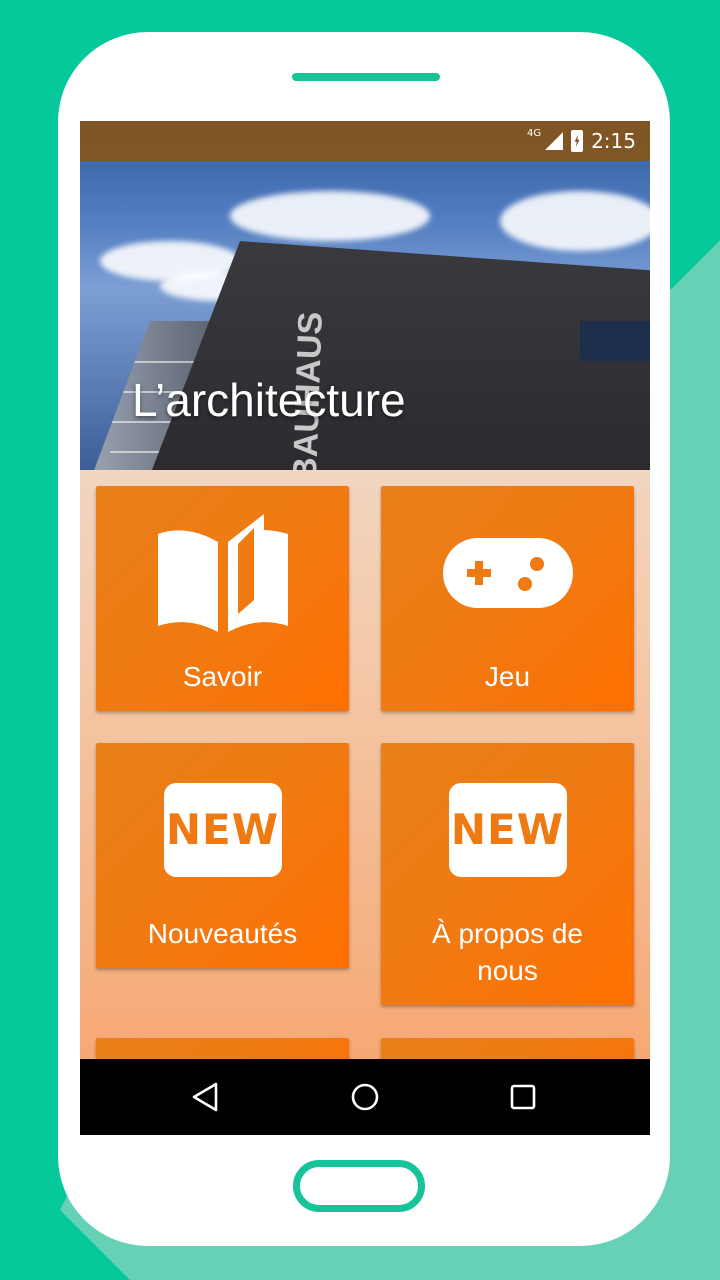 The image size is (720, 1280). Describe the element at coordinates (359, 1186) in the screenshot. I see `hardware-home-button` at that location.